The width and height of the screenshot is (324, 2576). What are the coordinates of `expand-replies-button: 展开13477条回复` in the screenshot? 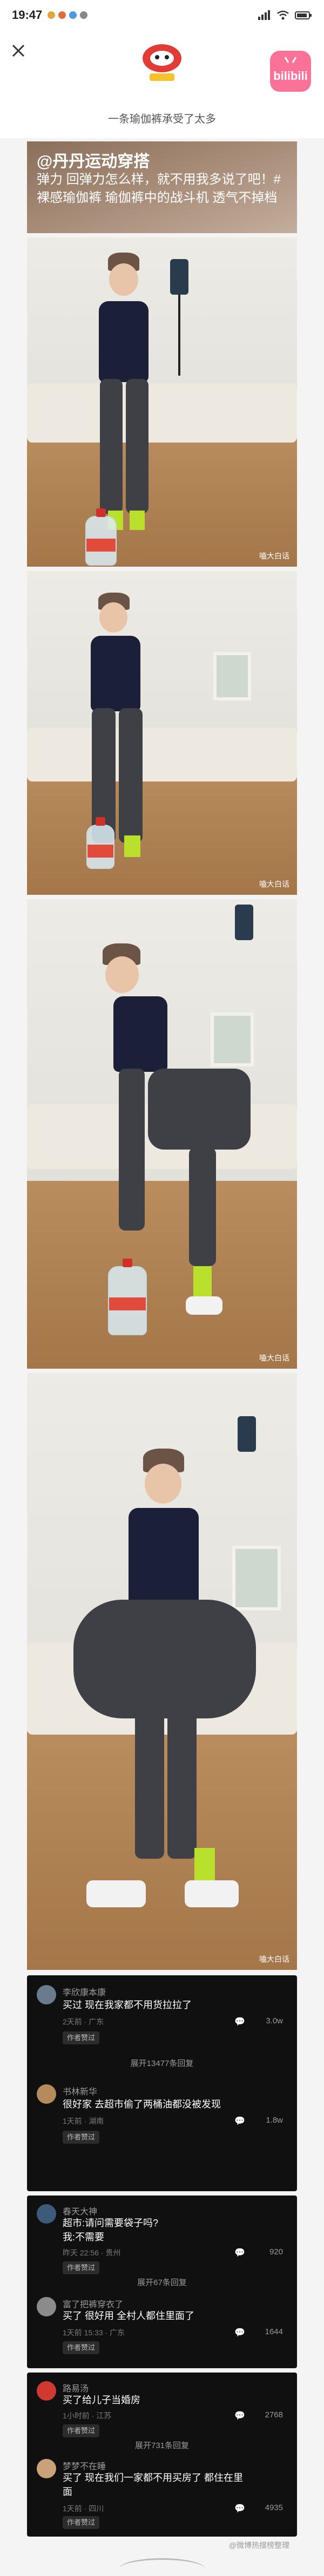 It's located at (162, 2063).